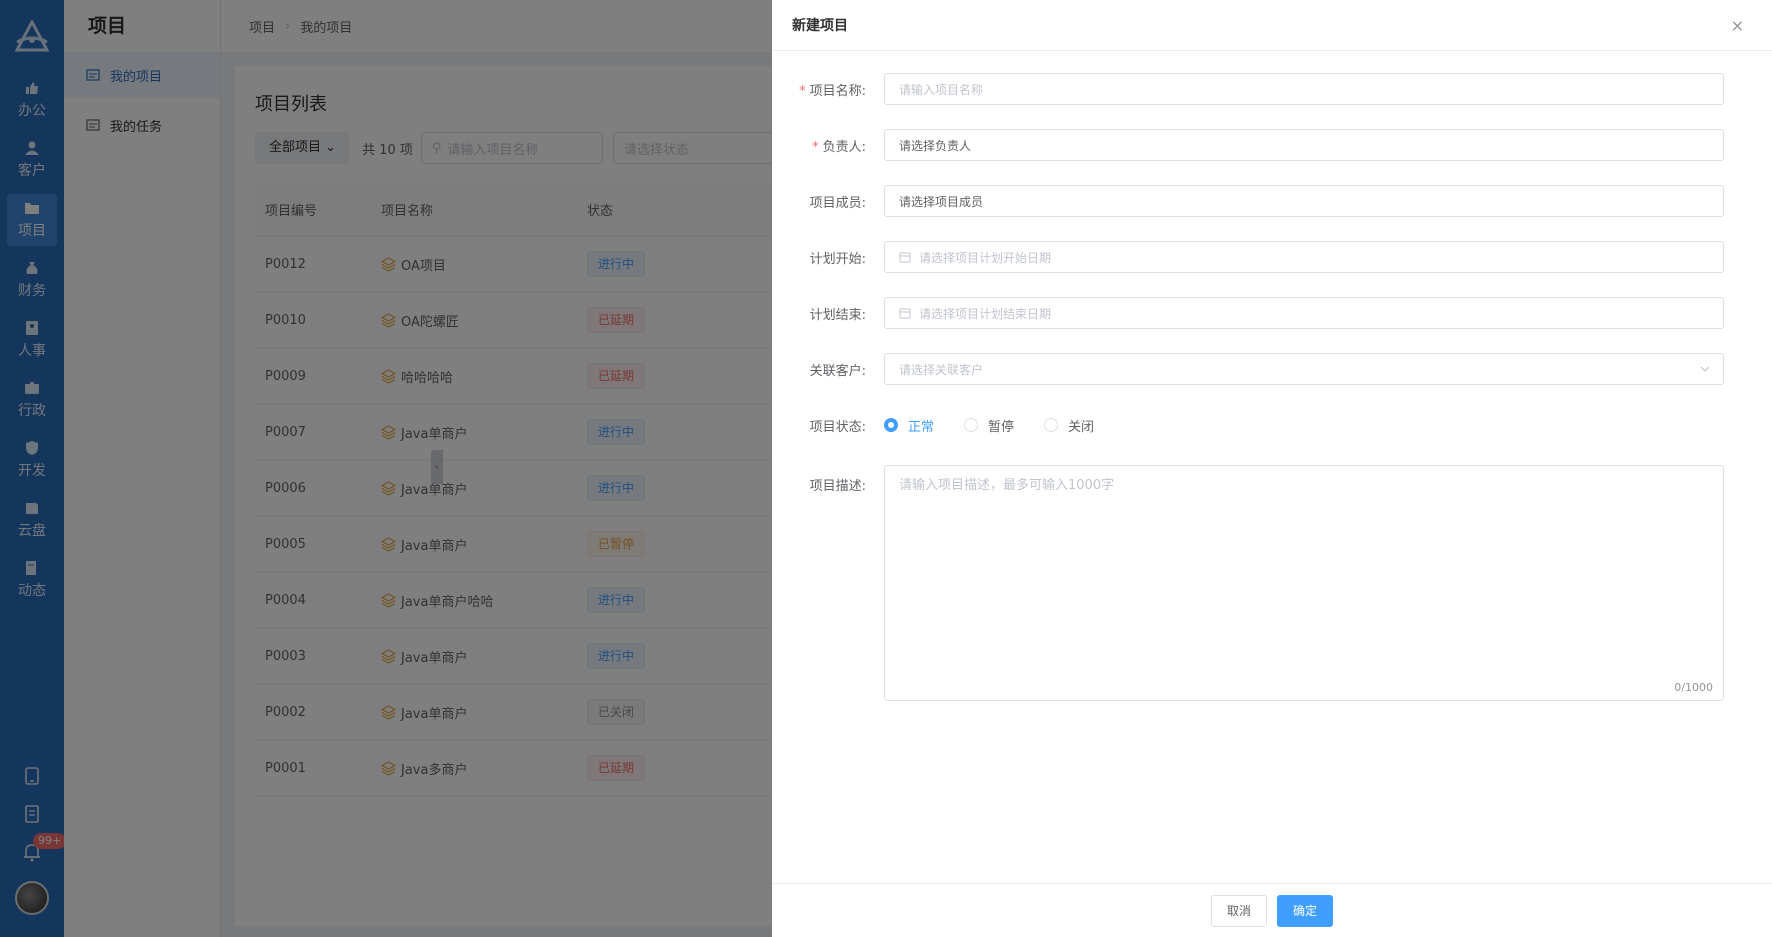  What do you see at coordinates (1737, 25) in the screenshot?
I see `close-icon: ×` at bounding box center [1737, 25].